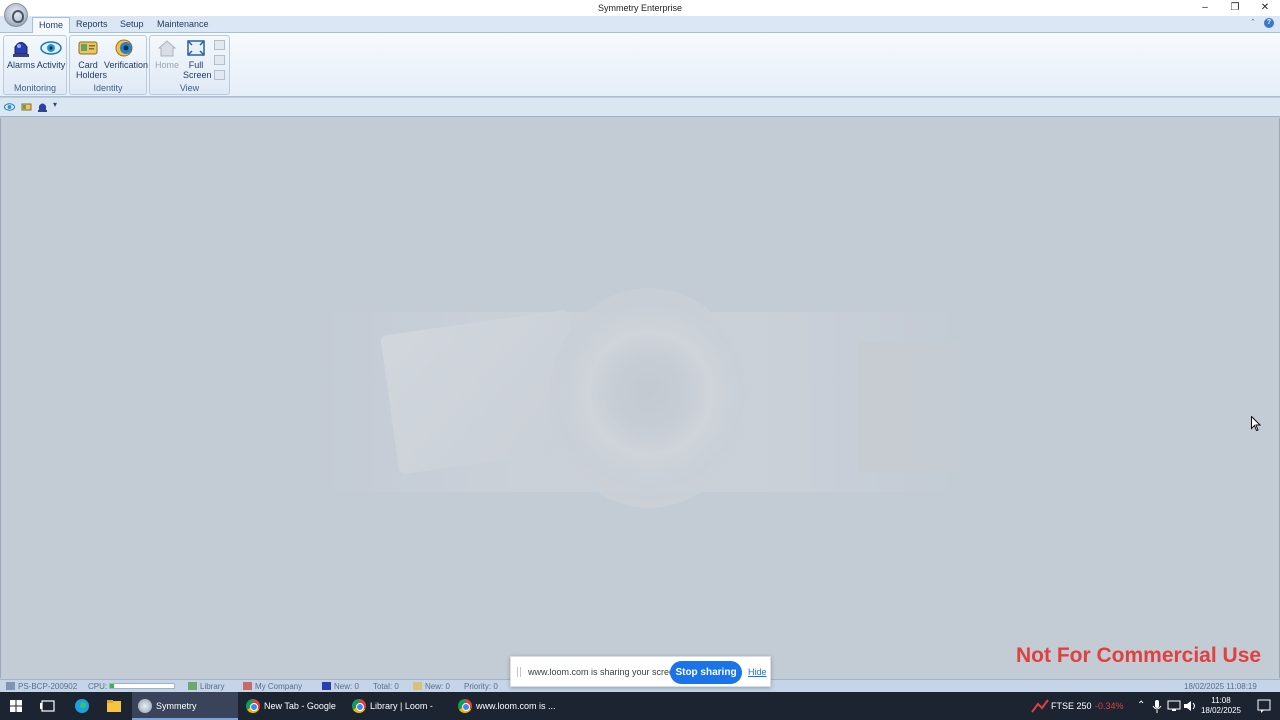 The image size is (1280, 720). I want to click on help-icon: ?, so click(1269, 23).